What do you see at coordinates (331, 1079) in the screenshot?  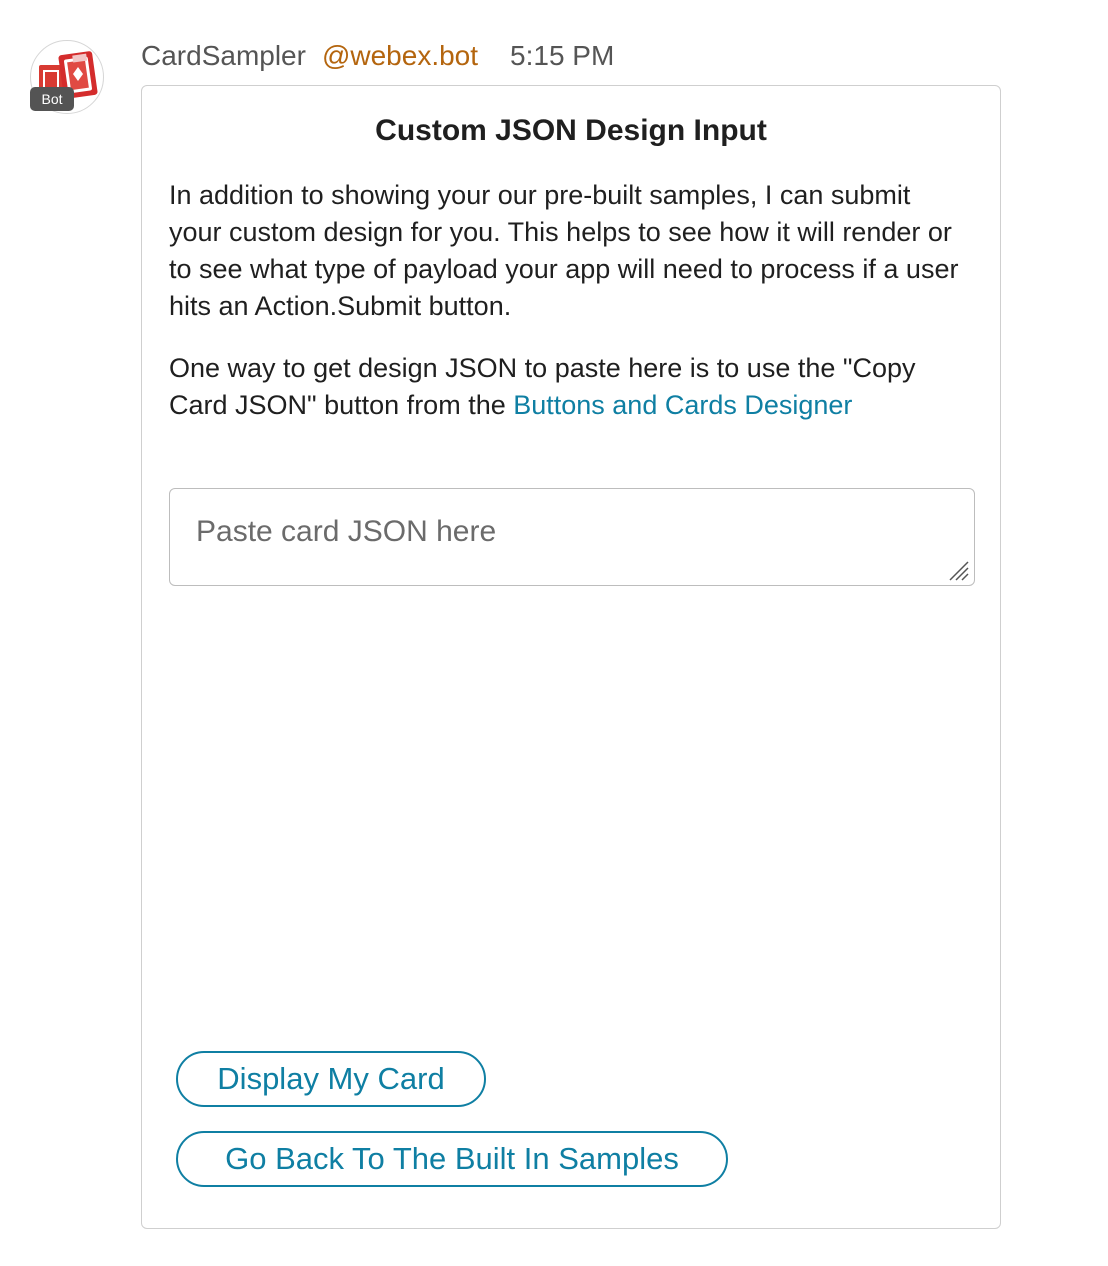 I see `display-my-card-button: Display My Card` at bounding box center [331, 1079].